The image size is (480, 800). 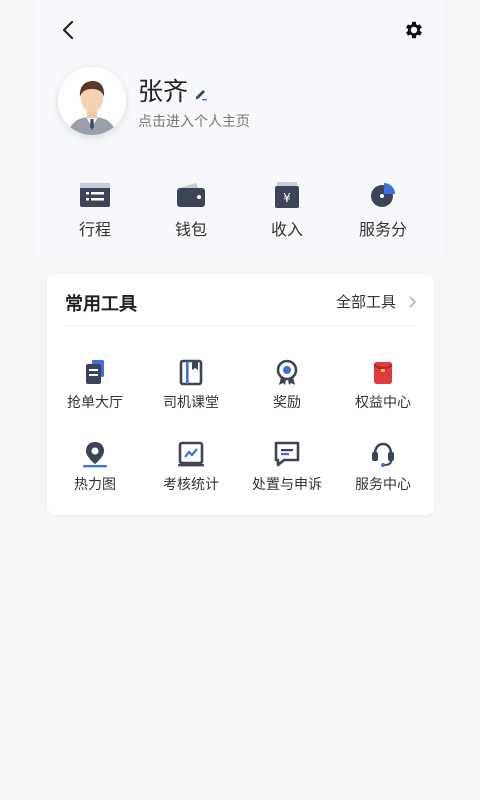 I want to click on tool-heatmap: 热力图, so click(x=95, y=467).